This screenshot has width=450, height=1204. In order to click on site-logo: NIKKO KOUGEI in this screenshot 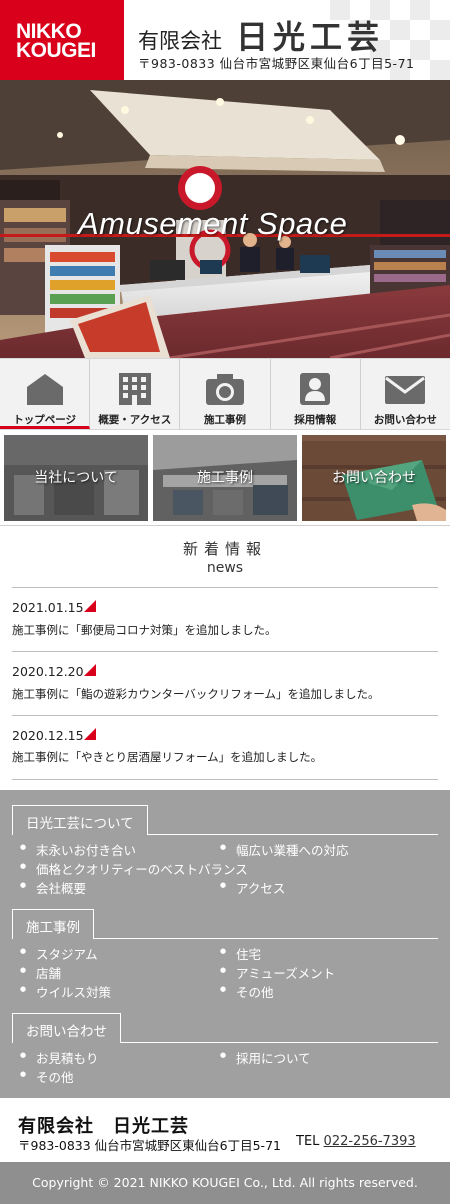, I will do `click(62, 40)`.